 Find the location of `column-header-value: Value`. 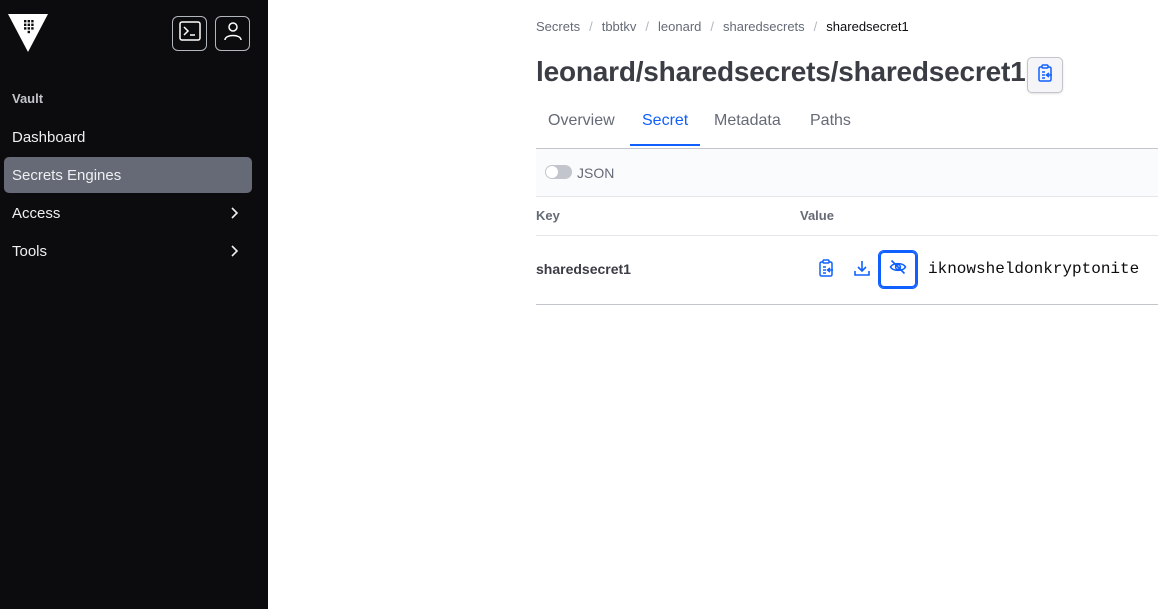

column-header-value: Value is located at coordinates (817, 215).